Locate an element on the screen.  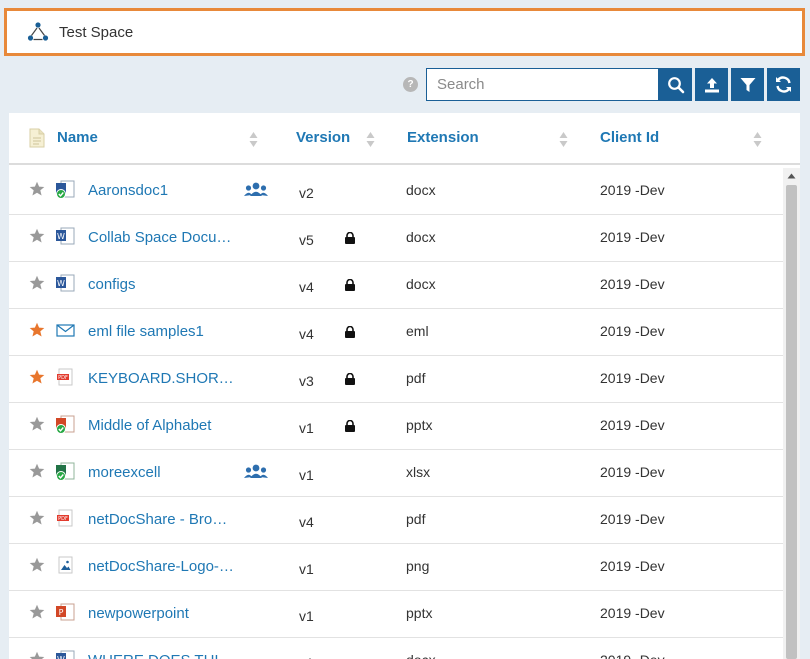
version-cell: v5 is located at coordinates (306, 240).